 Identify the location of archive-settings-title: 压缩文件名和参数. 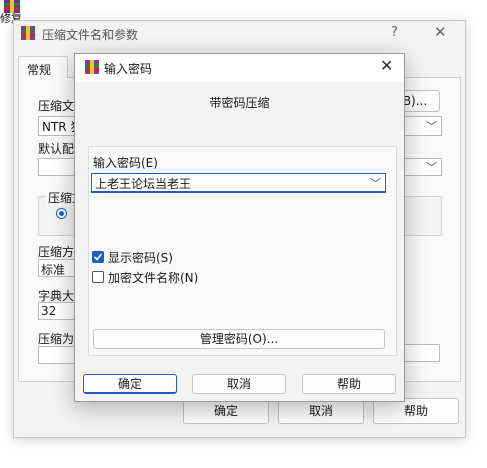
(90, 35).